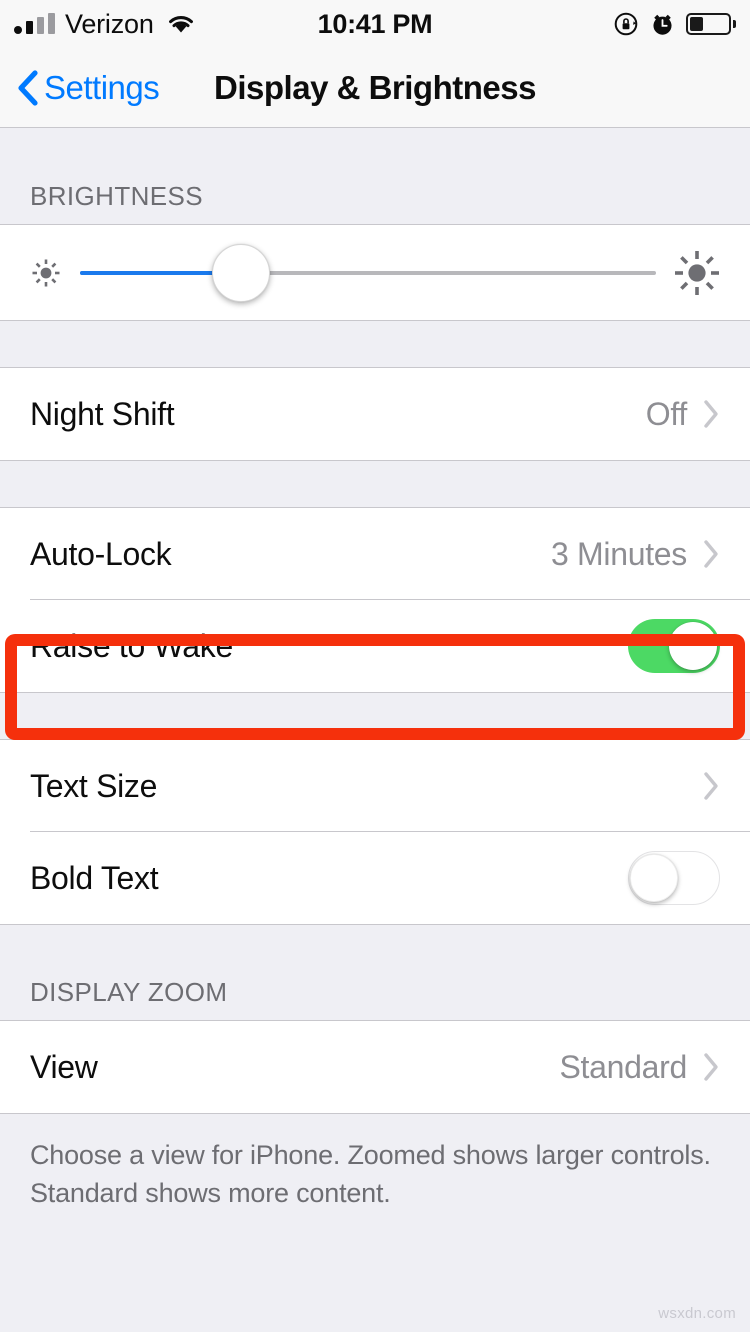  What do you see at coordinates (711, 24) in the screenshot?
I see `battery-icon` at bounding box center [711, 24].